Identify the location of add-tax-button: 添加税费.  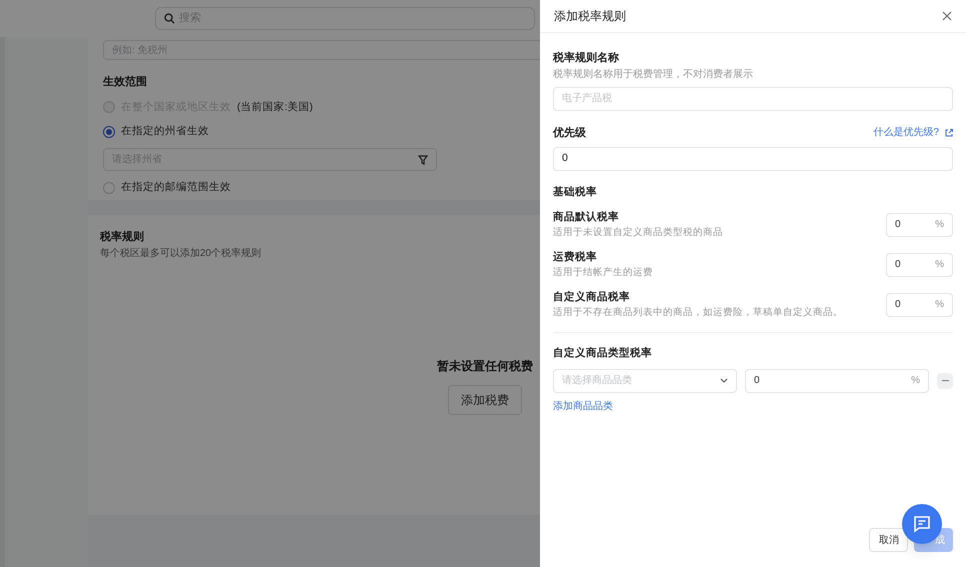
(485, 399).